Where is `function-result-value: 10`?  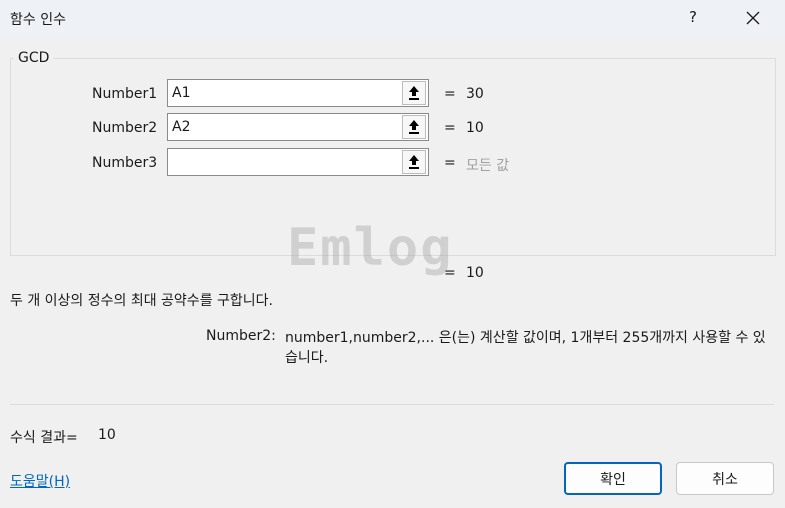
function-result-value: 10 is located at coordinates (475, 273).